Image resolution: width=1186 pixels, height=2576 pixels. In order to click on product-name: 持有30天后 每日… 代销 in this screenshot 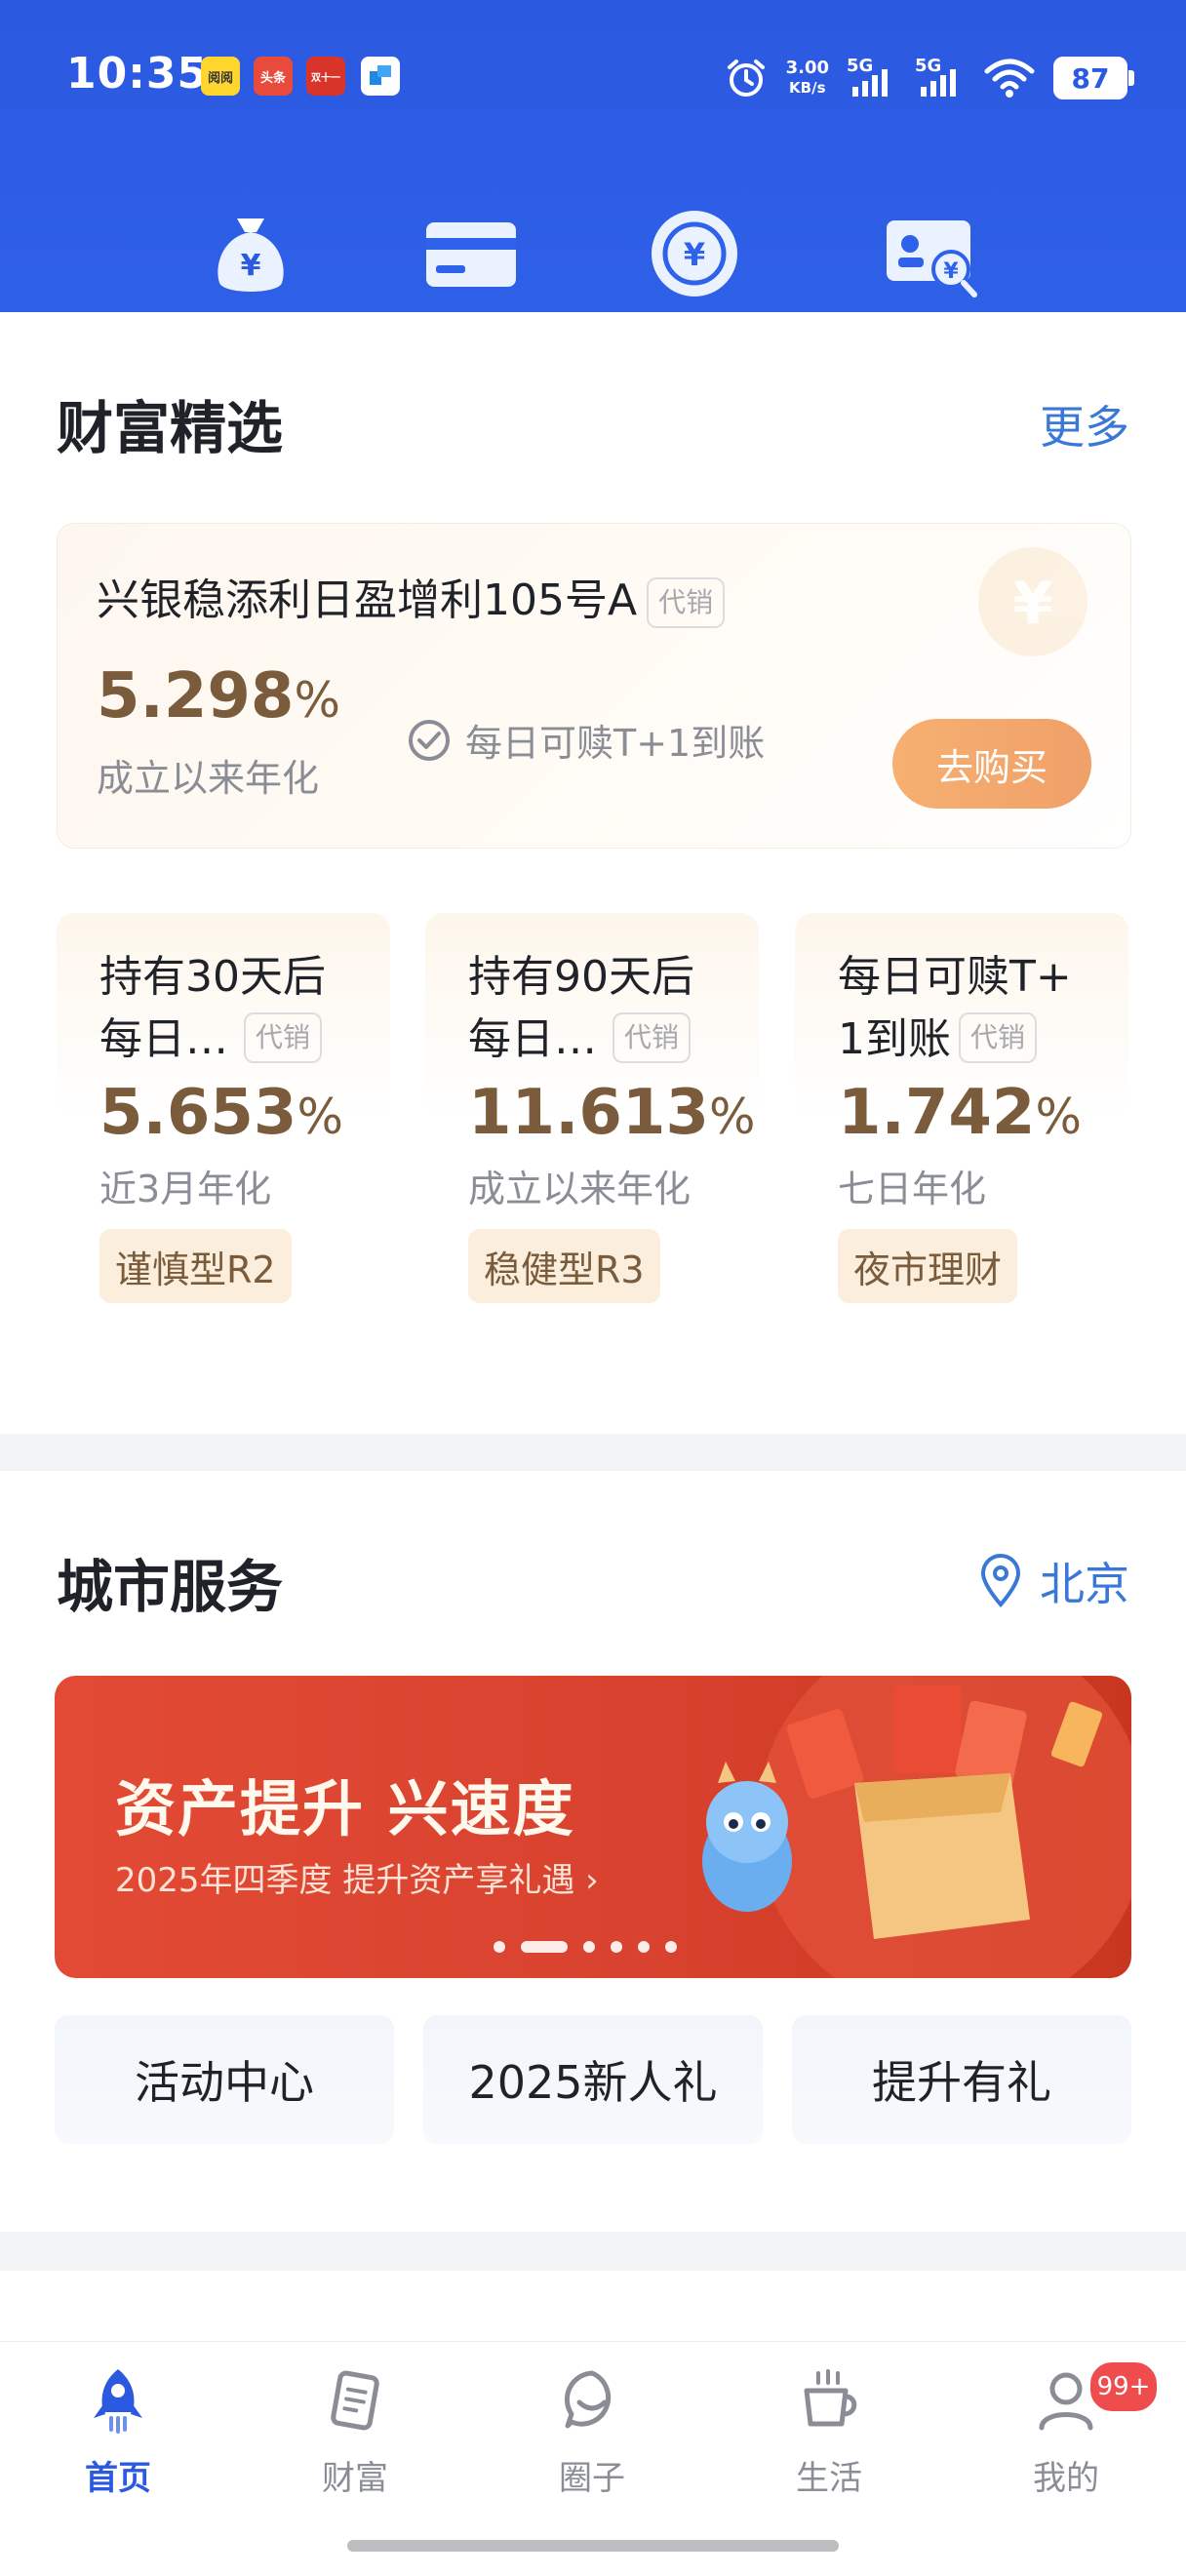, I will do `click(212, 1008)`.